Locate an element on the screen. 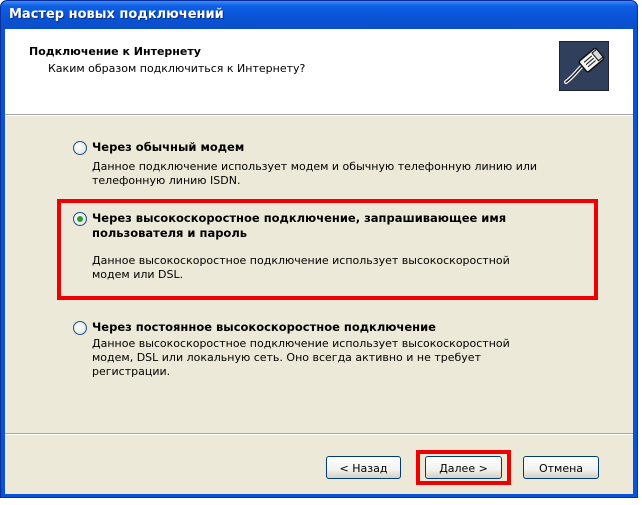 The height and width of the screenshot is (505, 642). option-dialup-desc-line2: телефонную линию ISDN. is located at coordinates (166, 180).